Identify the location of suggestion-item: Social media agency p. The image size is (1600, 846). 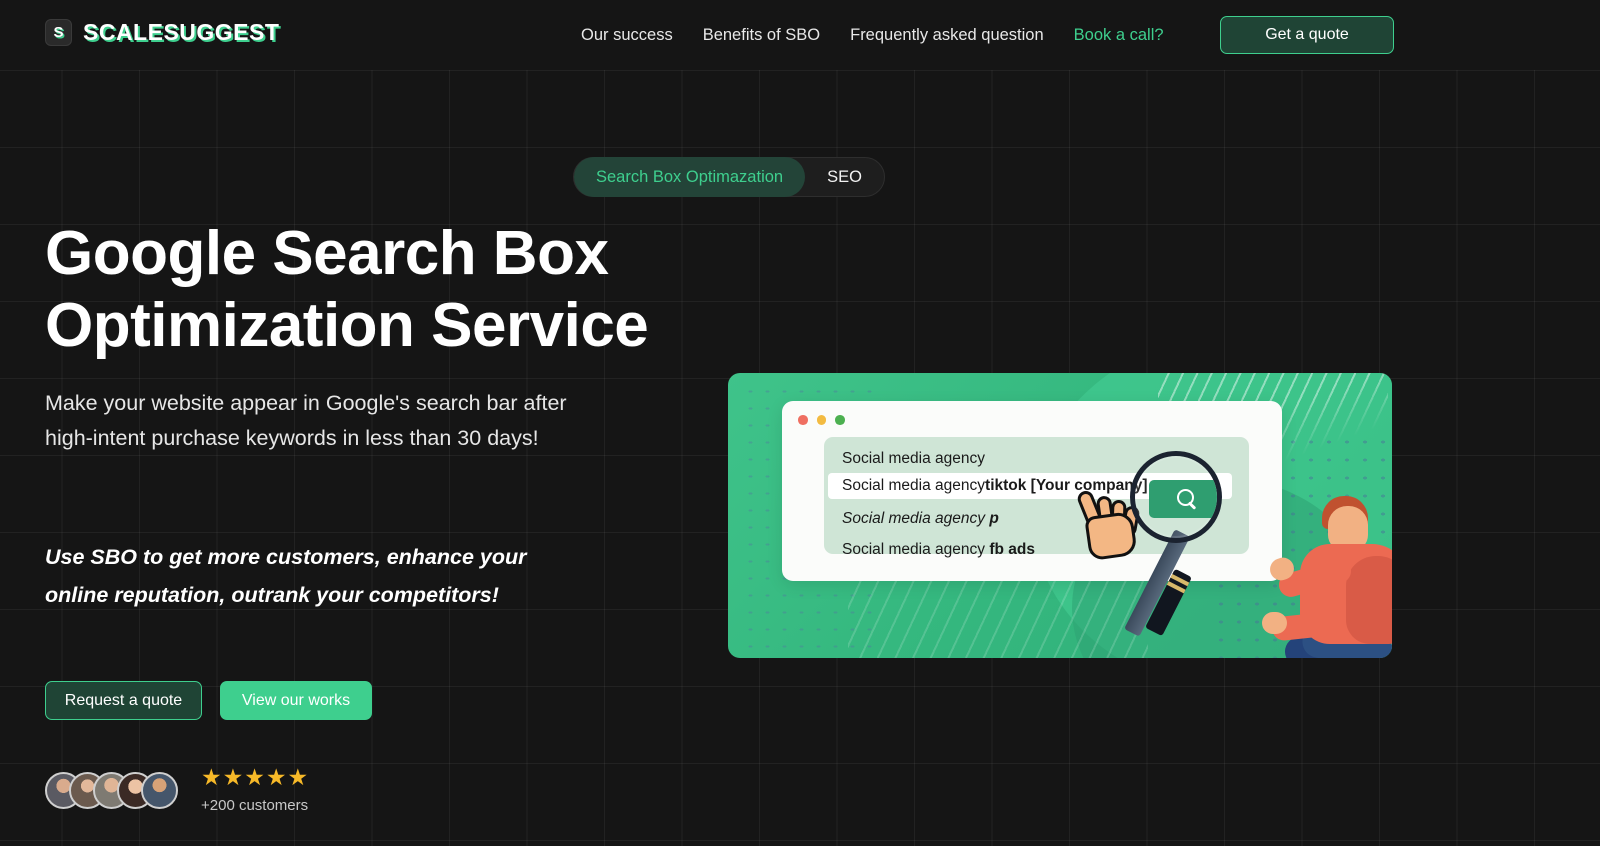
(920, 519).